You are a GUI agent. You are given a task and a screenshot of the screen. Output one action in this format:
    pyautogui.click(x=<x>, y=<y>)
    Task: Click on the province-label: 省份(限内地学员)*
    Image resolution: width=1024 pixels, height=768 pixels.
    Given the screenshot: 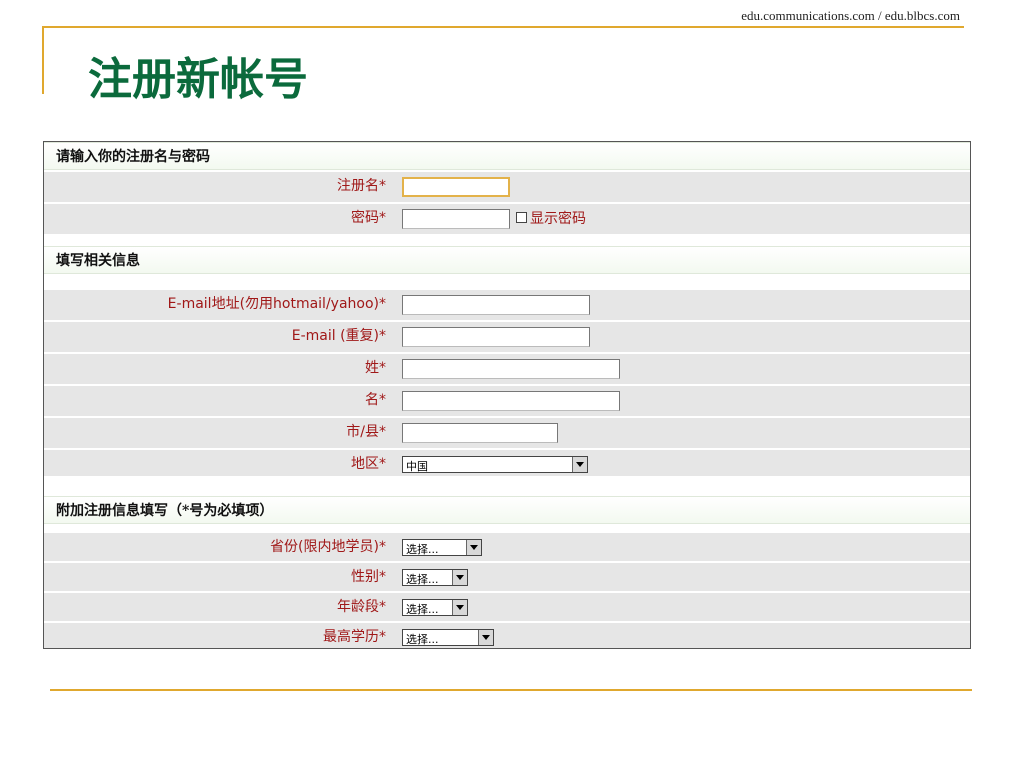 What is the action you would take?
    pyautogui.click(x=328, y=547)
    